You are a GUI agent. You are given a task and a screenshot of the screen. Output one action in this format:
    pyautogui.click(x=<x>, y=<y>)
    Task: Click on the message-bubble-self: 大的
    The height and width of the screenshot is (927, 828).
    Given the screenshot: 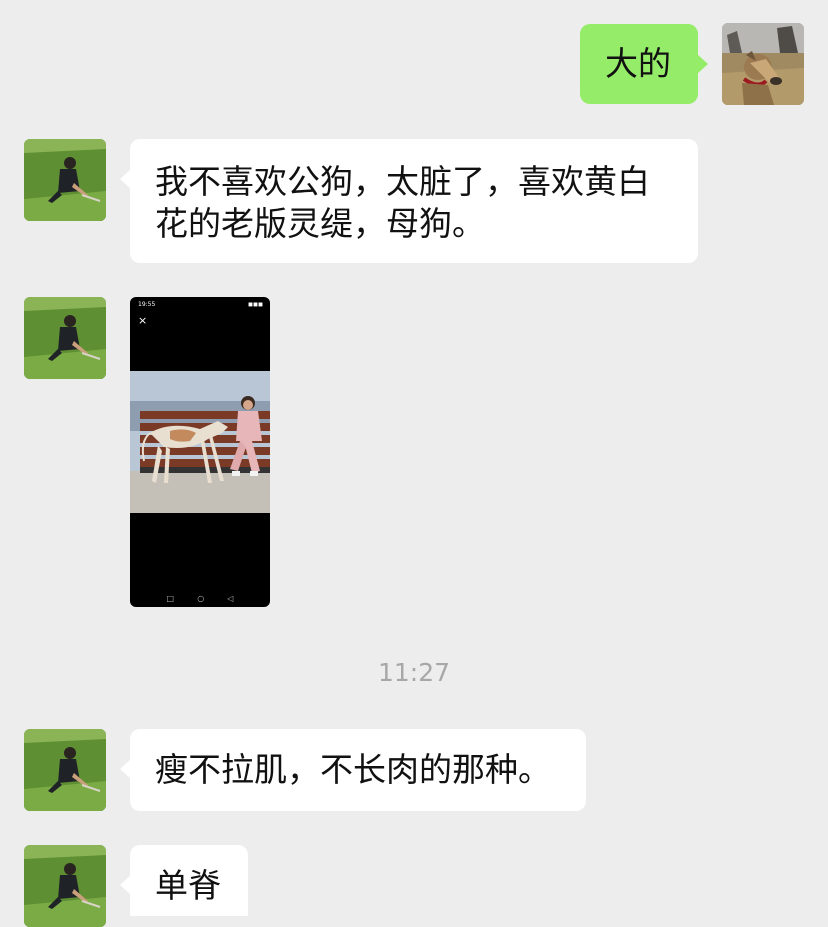 What is the action you would take?
    pyautogui.click(x=644, y=64)
    